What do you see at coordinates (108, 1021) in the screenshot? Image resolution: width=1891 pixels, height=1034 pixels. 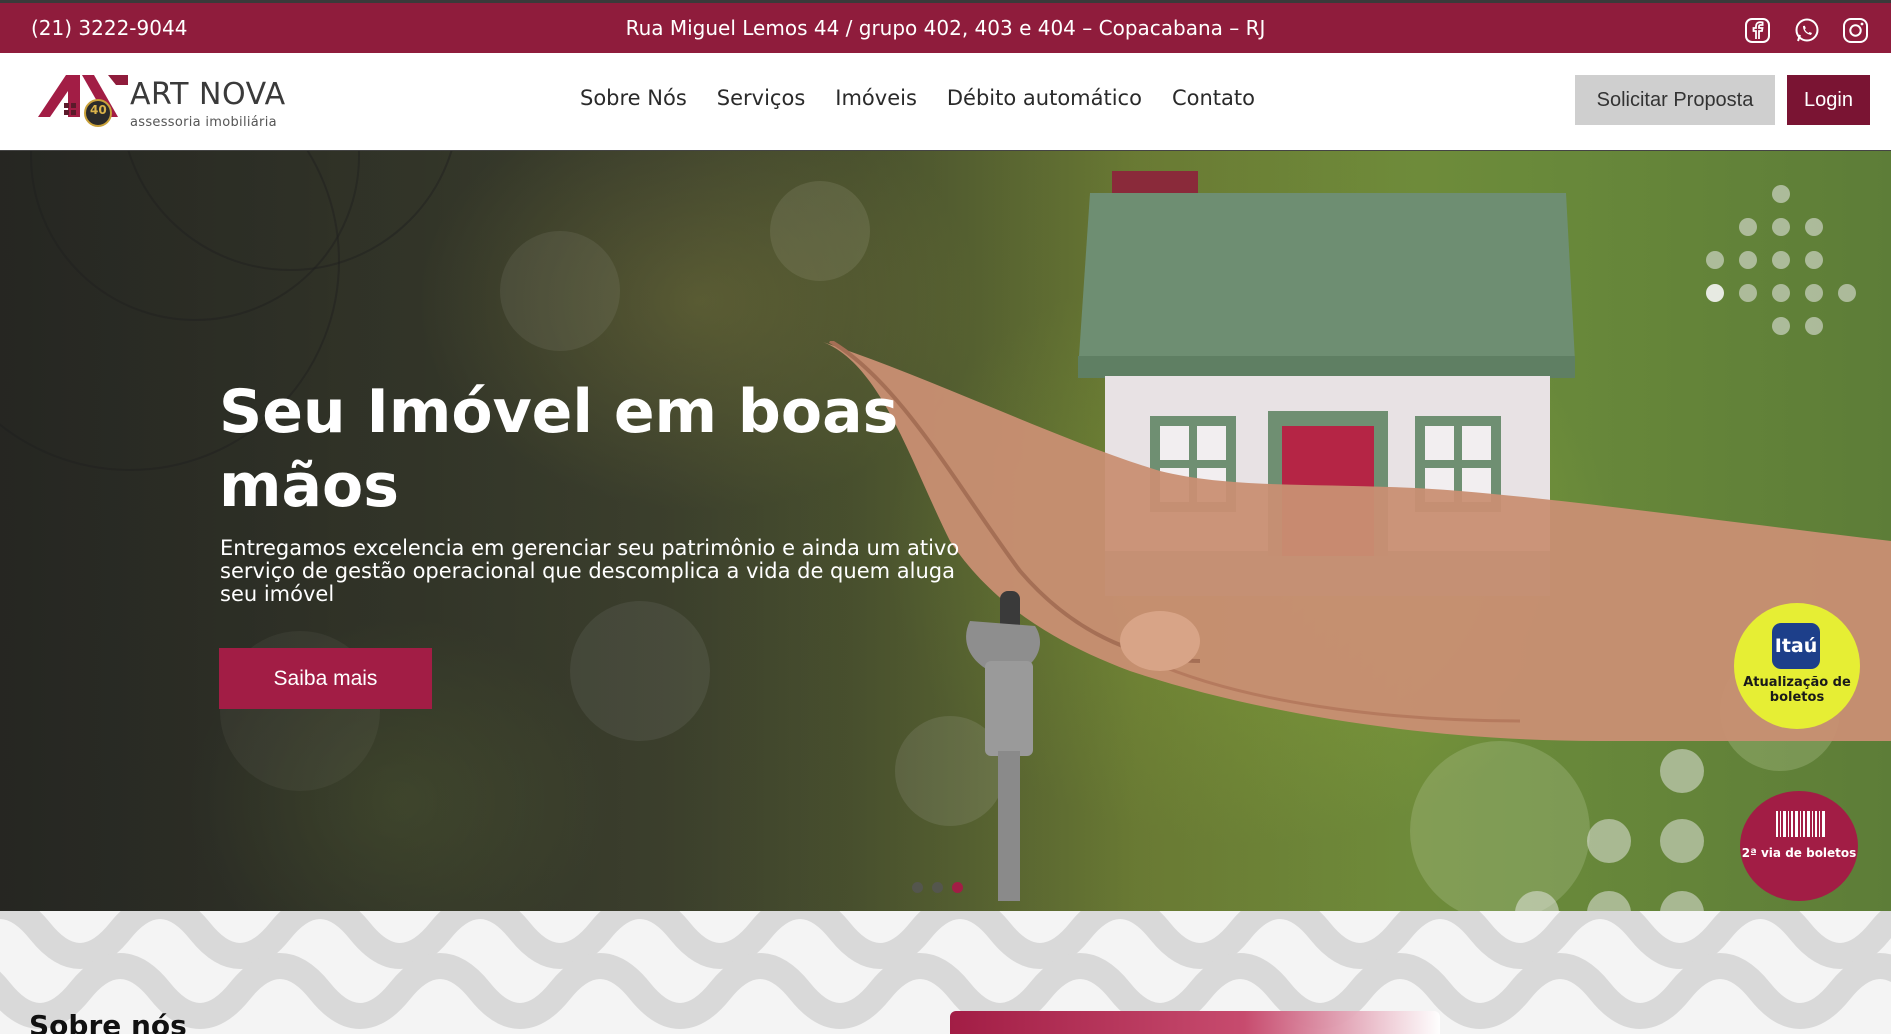 I see `about-section-title: Sobre nós` at bounding box center [108, 1021].